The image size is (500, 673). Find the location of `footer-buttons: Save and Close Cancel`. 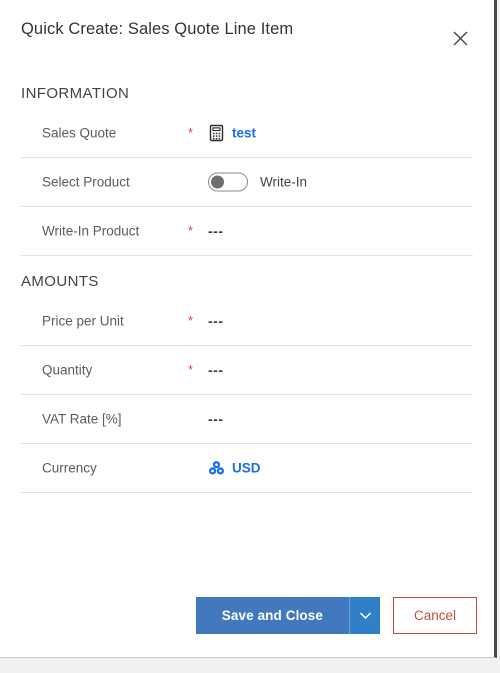

footer-buttons: Save and Close Cancel is located at coordinates (336, 615).